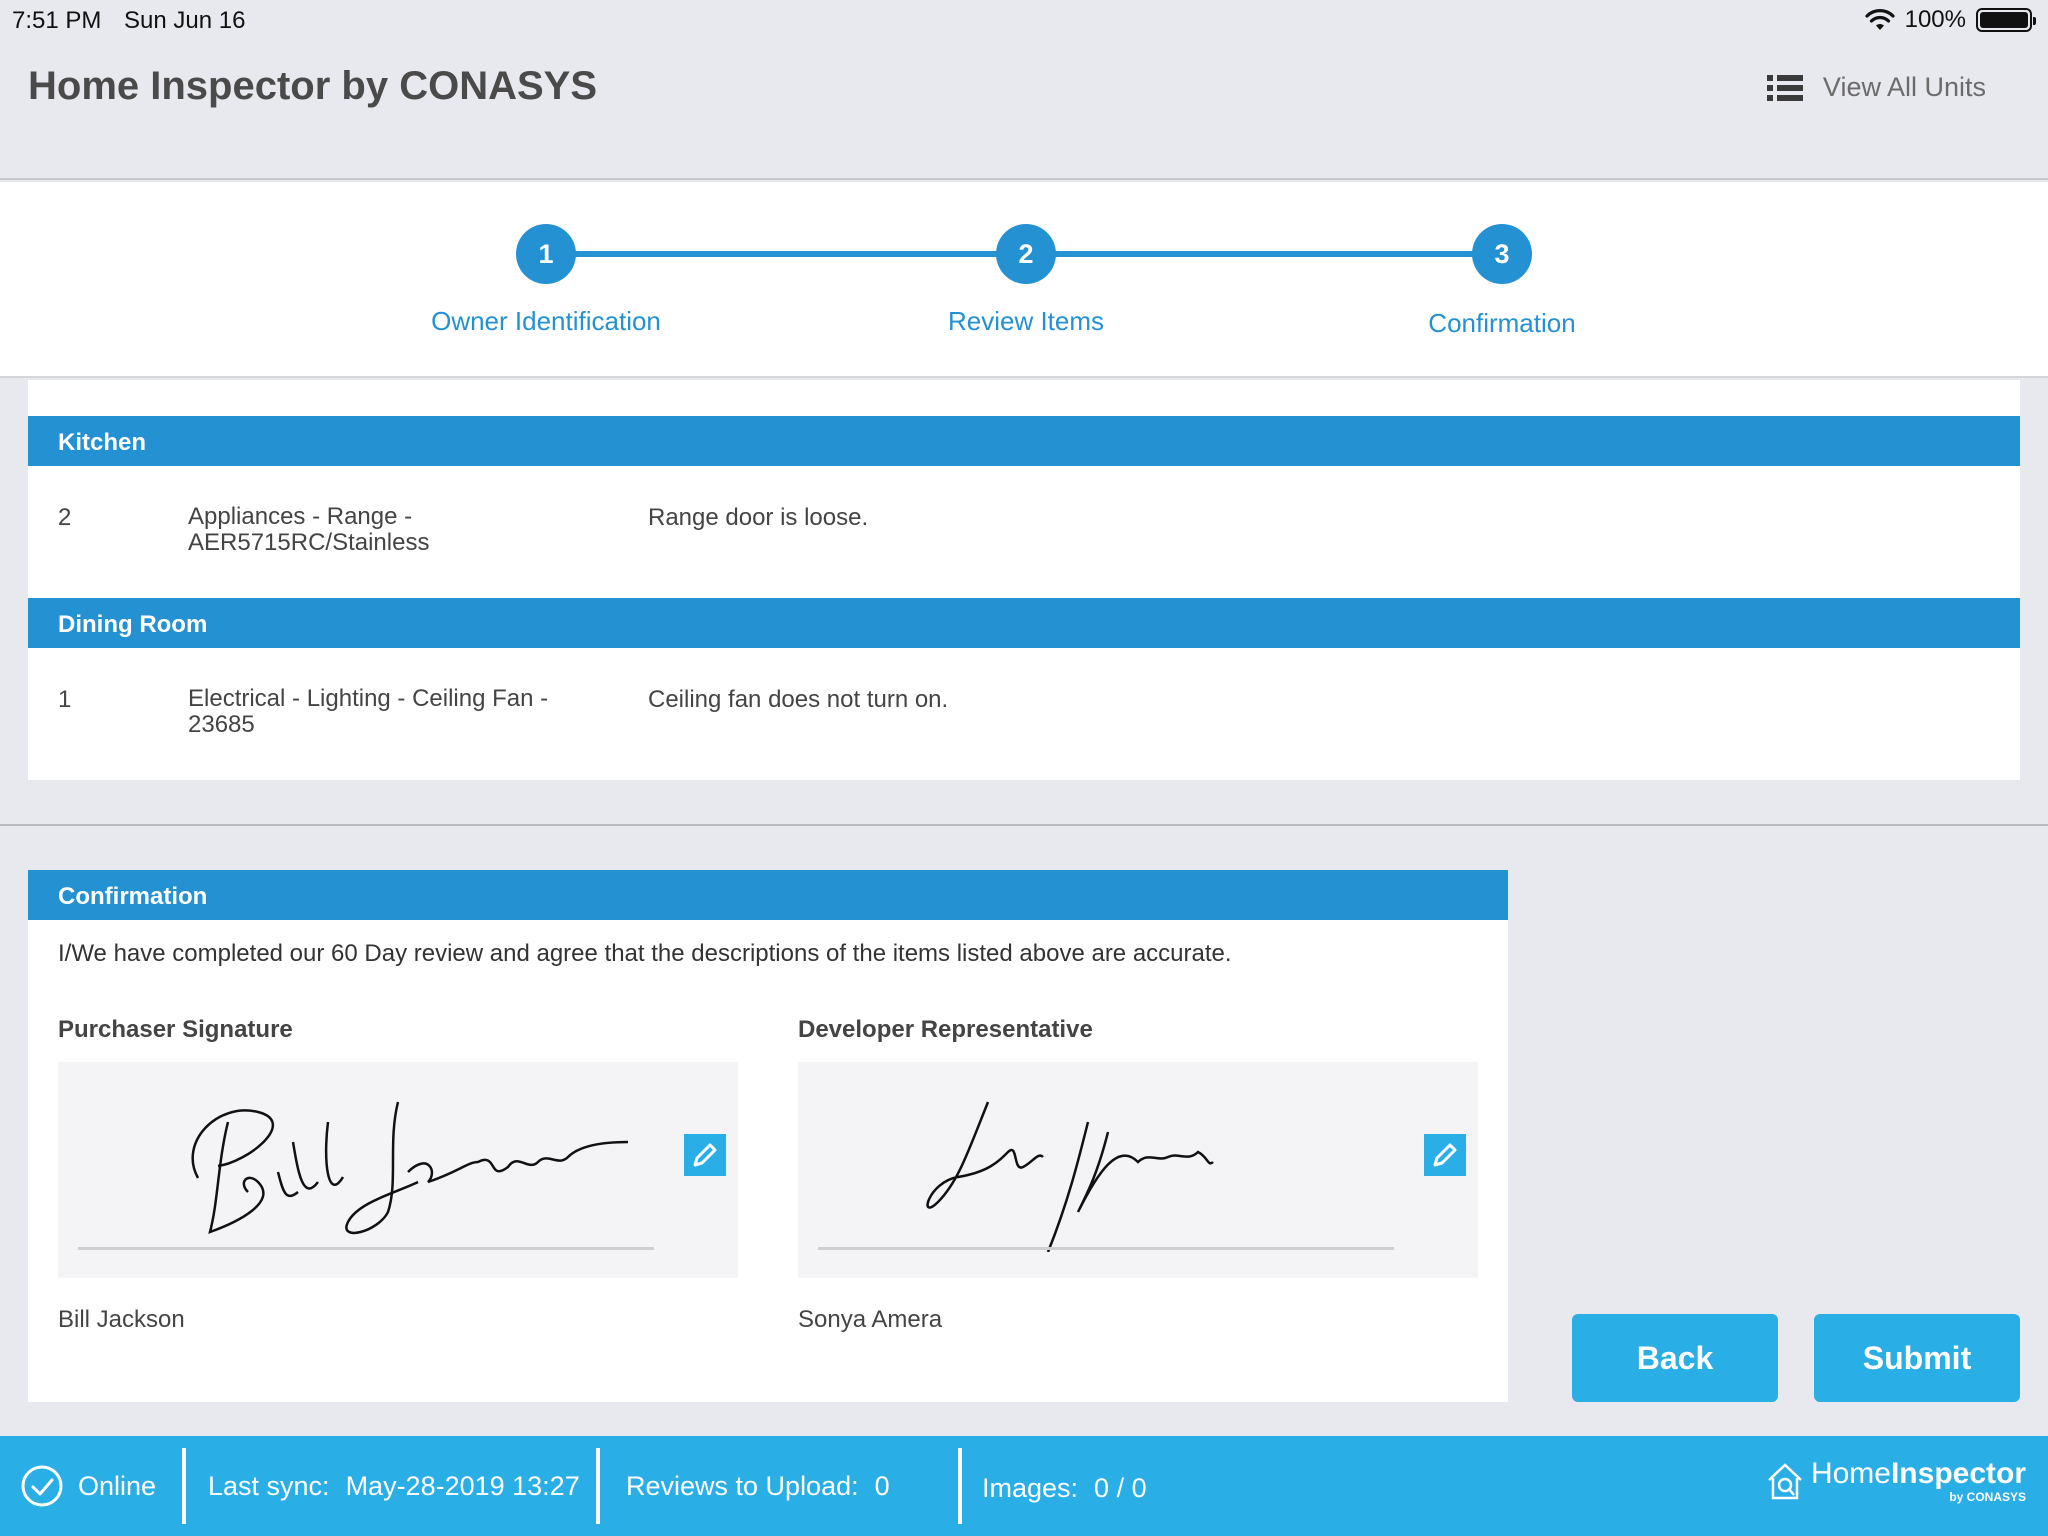 This screenshot has height=1536, width=2048. What do you see at coordinates (1501, 323) in the screenshot?
I see `step-3-label: Confirmation` at bounding box center [1501, 323].